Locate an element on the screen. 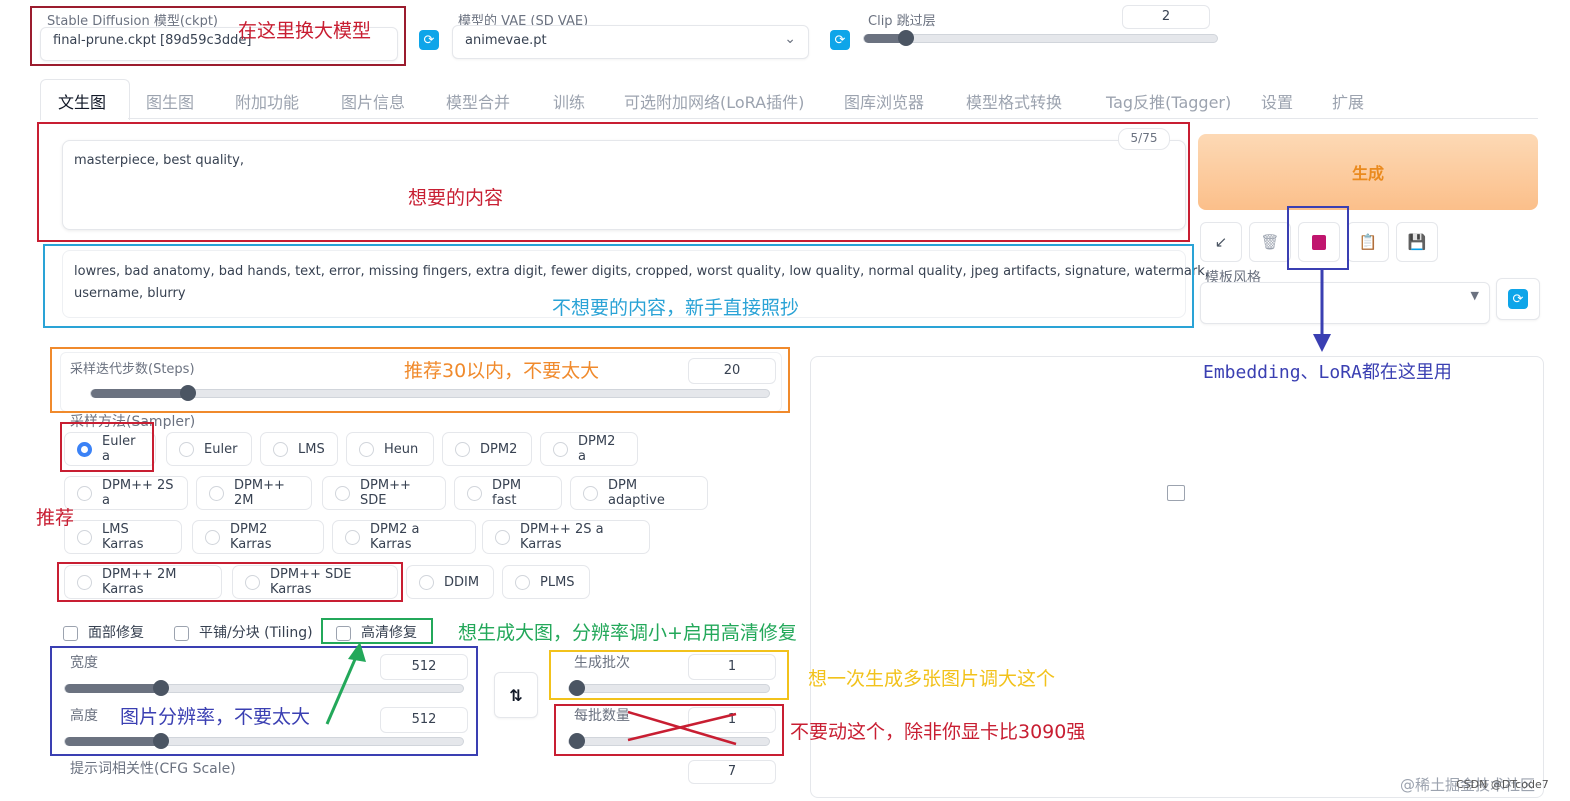 The height and width of the screenshot is (801, 1570). hires-arrow is located at coordinates (345, 683).